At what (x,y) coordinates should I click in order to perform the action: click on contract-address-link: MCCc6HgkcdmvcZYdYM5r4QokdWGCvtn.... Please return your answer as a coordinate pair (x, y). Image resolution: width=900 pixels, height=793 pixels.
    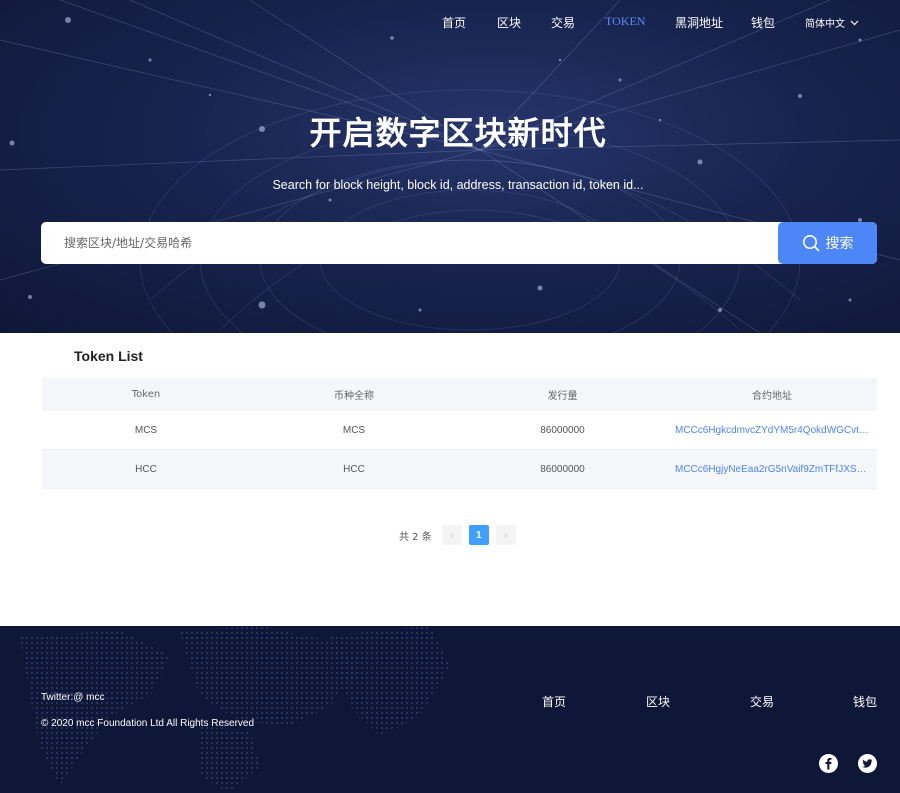
    Looking at the image, I should click on (772, 430).